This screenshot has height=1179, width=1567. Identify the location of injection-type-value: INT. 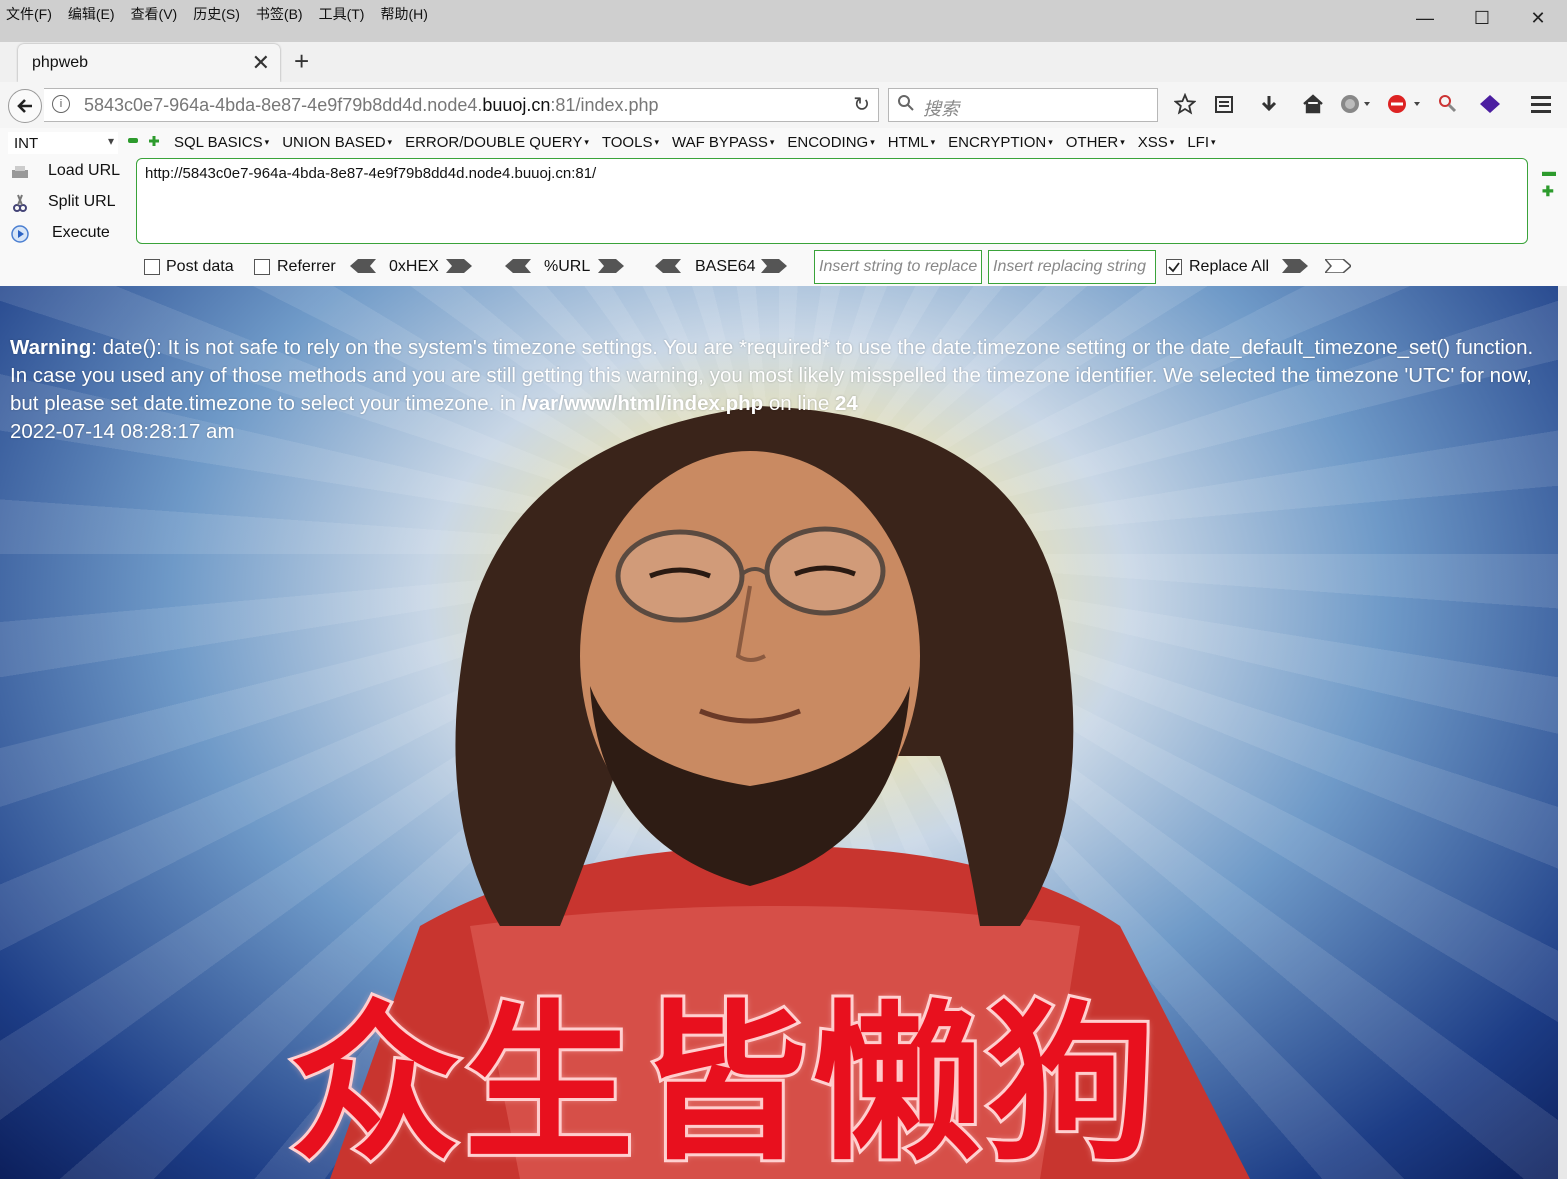
(26, 143).